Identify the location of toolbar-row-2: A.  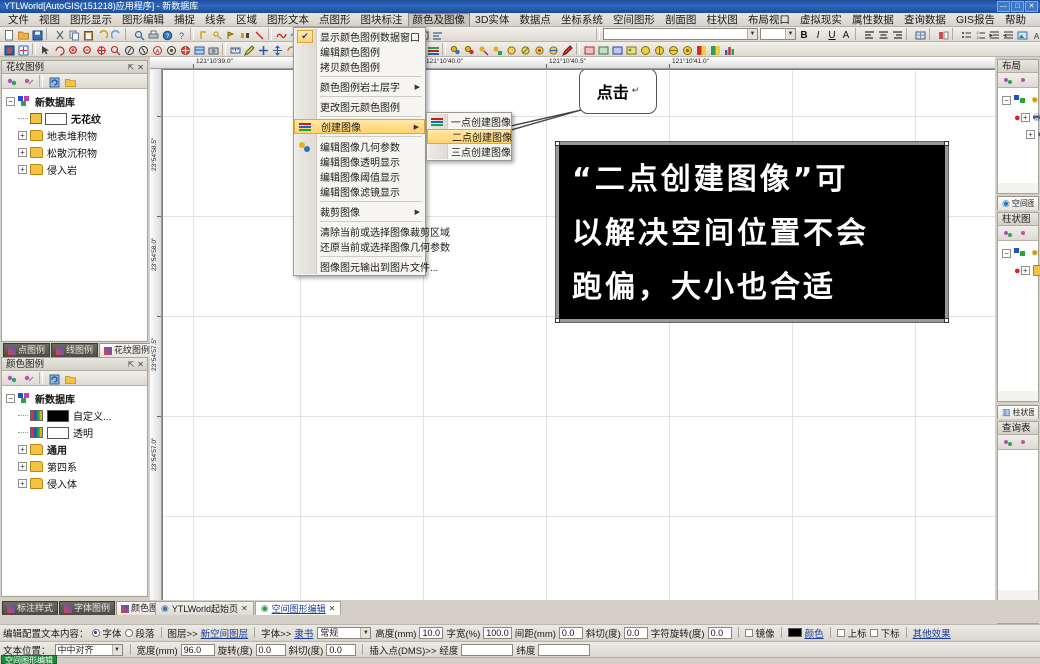
(520, 49).